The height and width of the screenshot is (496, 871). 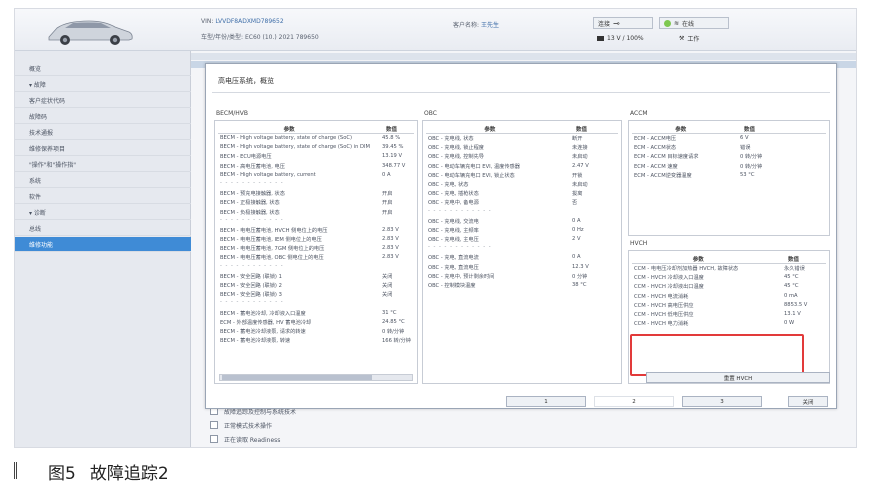 What do you see at coordinates (729, 129) in the screenshot?
I see `table-header: 参数 数值` at bounding box center [729, 129].